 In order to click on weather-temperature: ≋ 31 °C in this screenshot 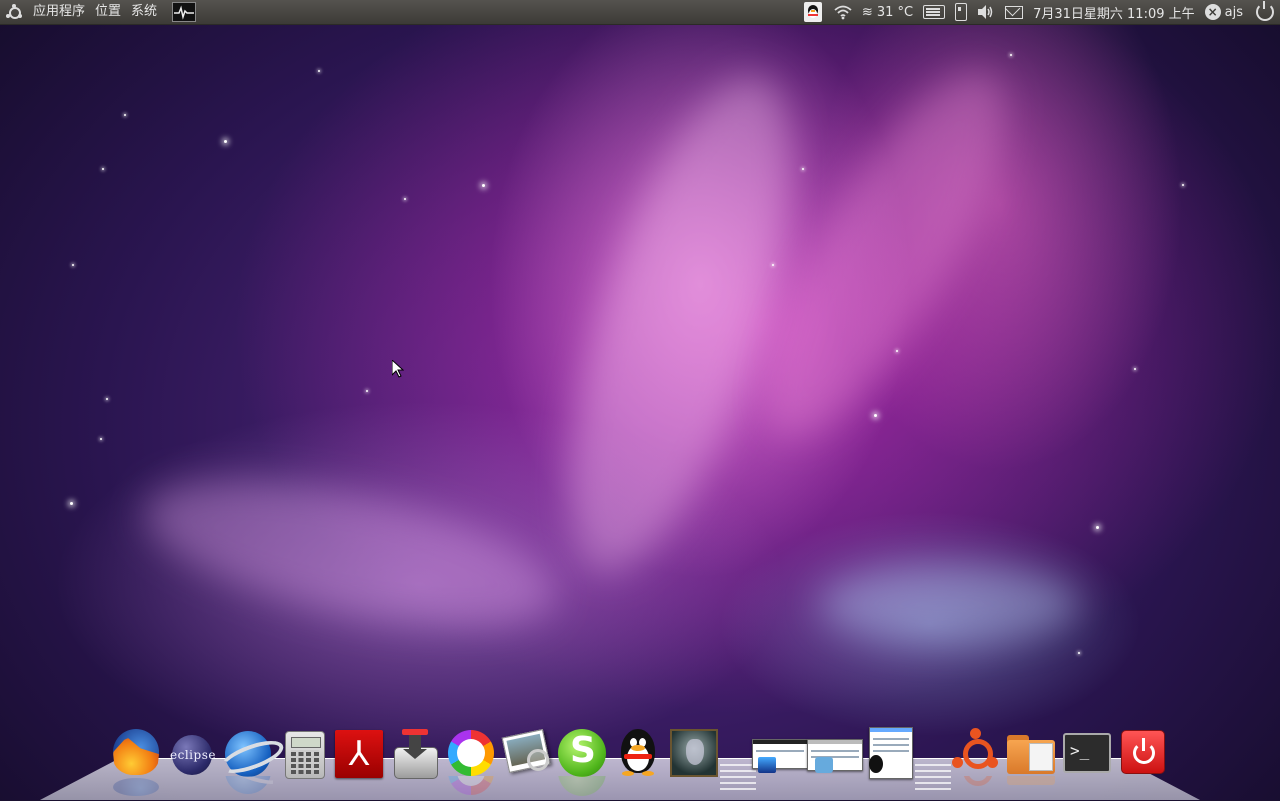, I will do `click(887, 12)`.